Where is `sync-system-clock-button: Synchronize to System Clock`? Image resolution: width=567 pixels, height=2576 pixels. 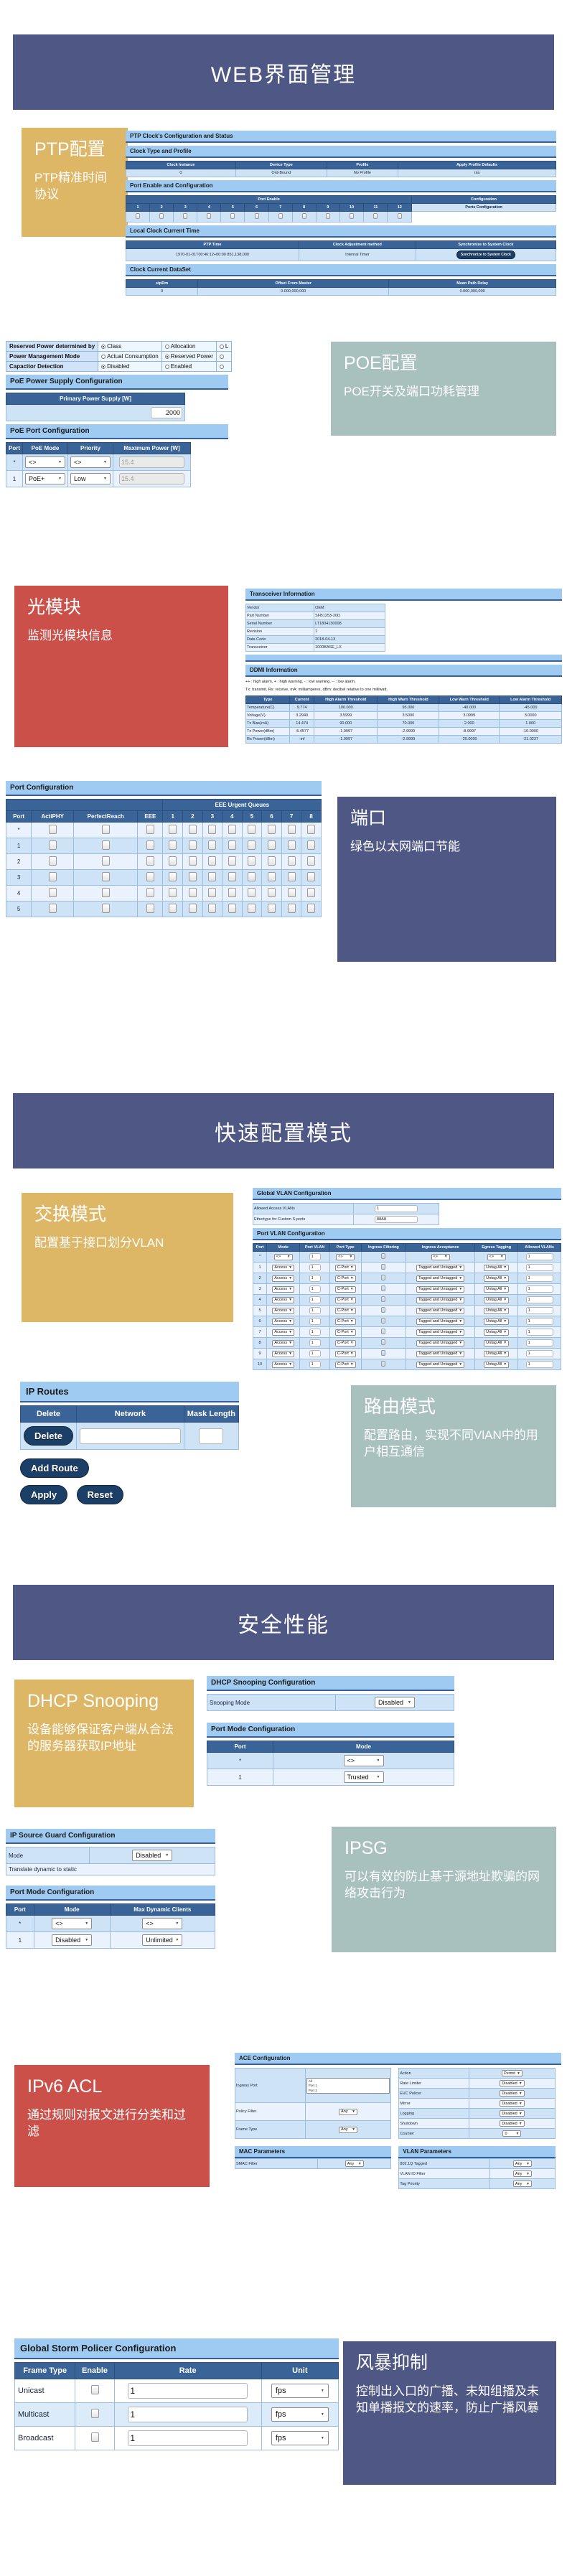
sync-system-clock-button: Synchronize to System Clock is located at coordinates (486, 255).